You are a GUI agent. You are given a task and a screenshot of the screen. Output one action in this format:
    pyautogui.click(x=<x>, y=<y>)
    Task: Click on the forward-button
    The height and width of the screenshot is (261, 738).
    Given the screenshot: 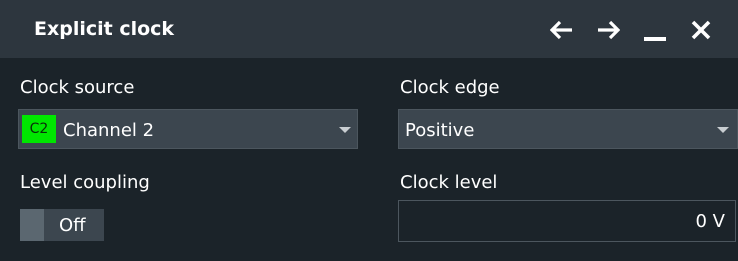 What is the action you would take?
    pyautogui.click(x=608, y=30)
    